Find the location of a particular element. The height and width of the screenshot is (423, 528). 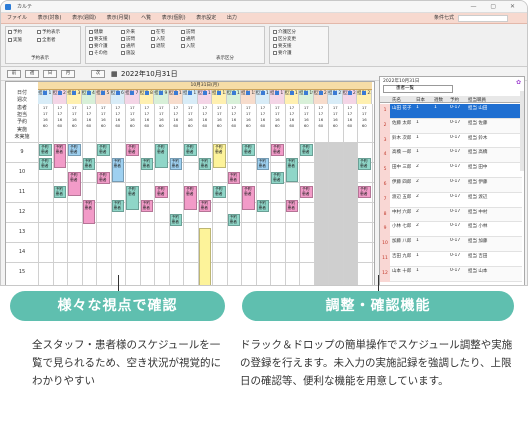

patient-name: 山本 十郎 is located at coordinates (404, 271).